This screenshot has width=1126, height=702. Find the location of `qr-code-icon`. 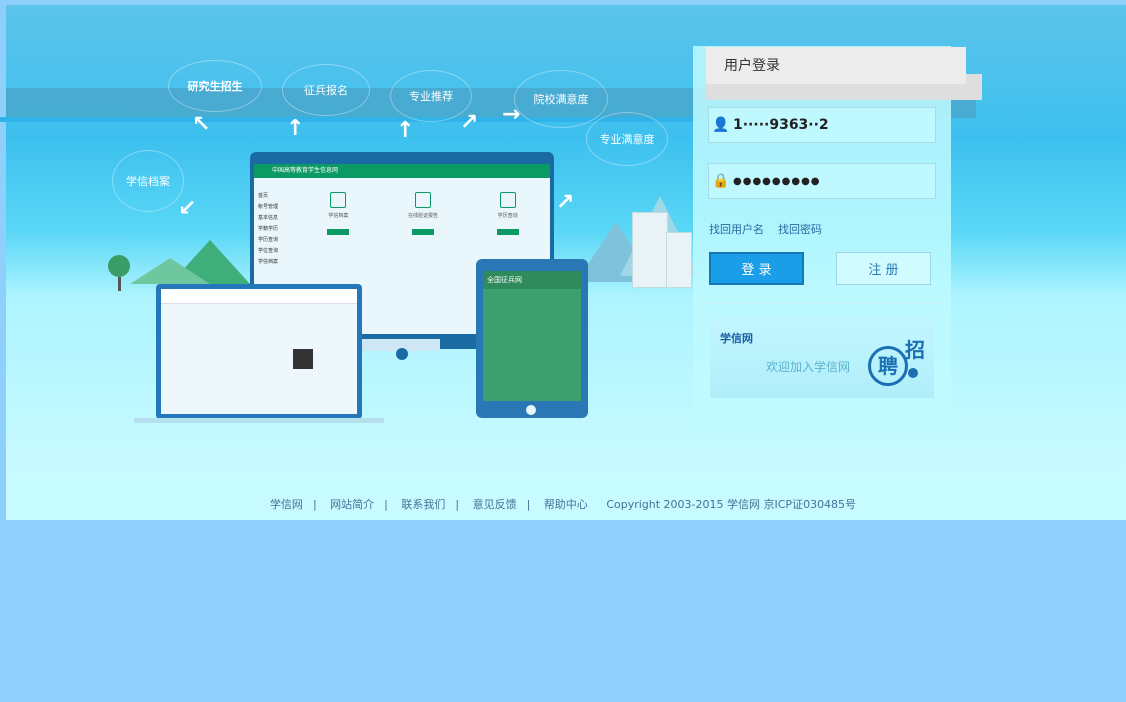

qr-code-icon is located at coordinates (303, 359).